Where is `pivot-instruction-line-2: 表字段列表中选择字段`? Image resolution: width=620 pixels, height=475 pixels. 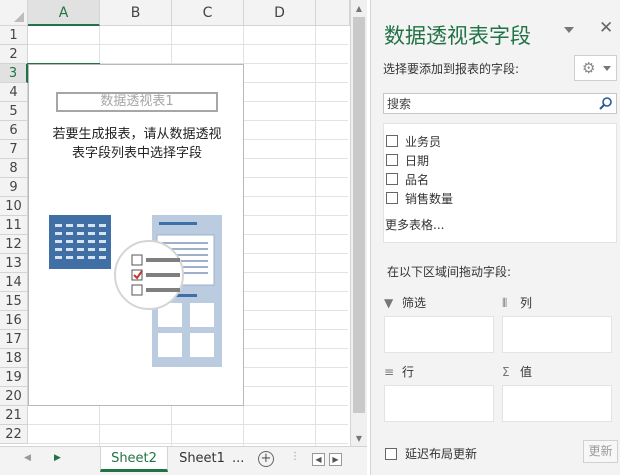 pivot-instruction-line-2: 表字段列表中选择字段 is located at coordinates (136, 153).